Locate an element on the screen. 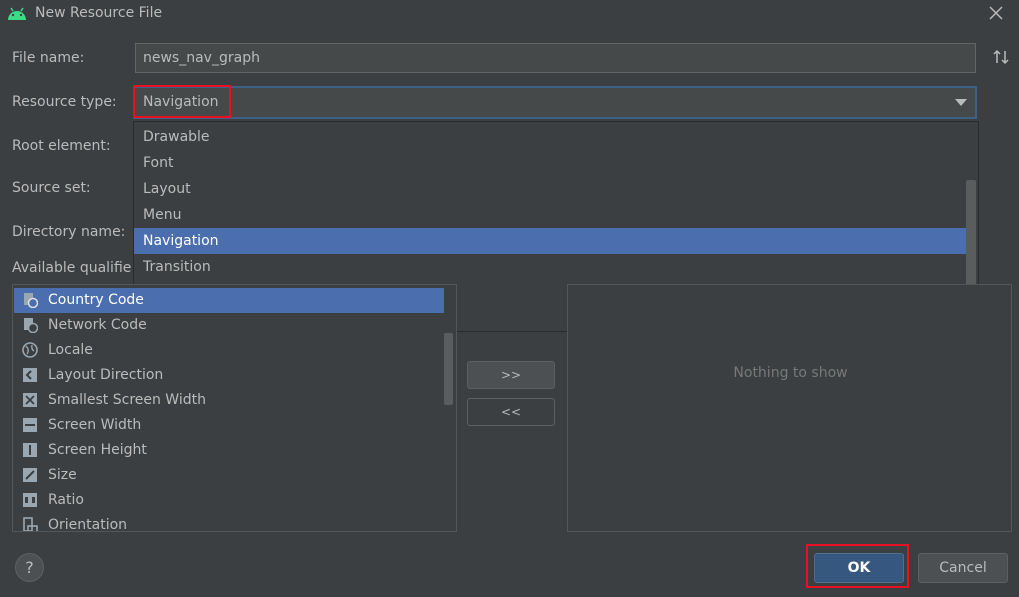 Image resolution: width=1019 pixels, height=597 pixels. qualifier-item-orientation: Orientation is located at coordinates (229, 522).